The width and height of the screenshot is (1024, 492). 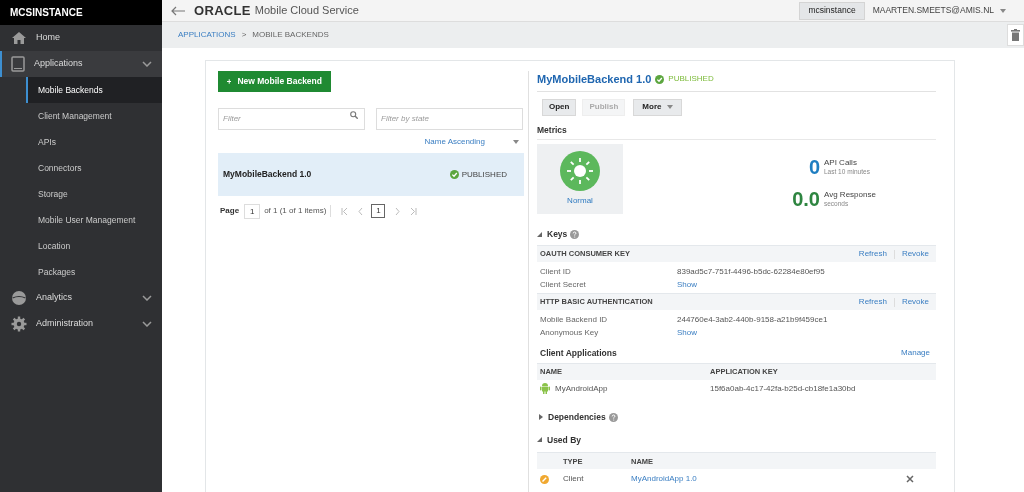 What do you see at coordinates (910, 479) in the screenshot?
I see `close-icon` at bounding box center [910, 479].